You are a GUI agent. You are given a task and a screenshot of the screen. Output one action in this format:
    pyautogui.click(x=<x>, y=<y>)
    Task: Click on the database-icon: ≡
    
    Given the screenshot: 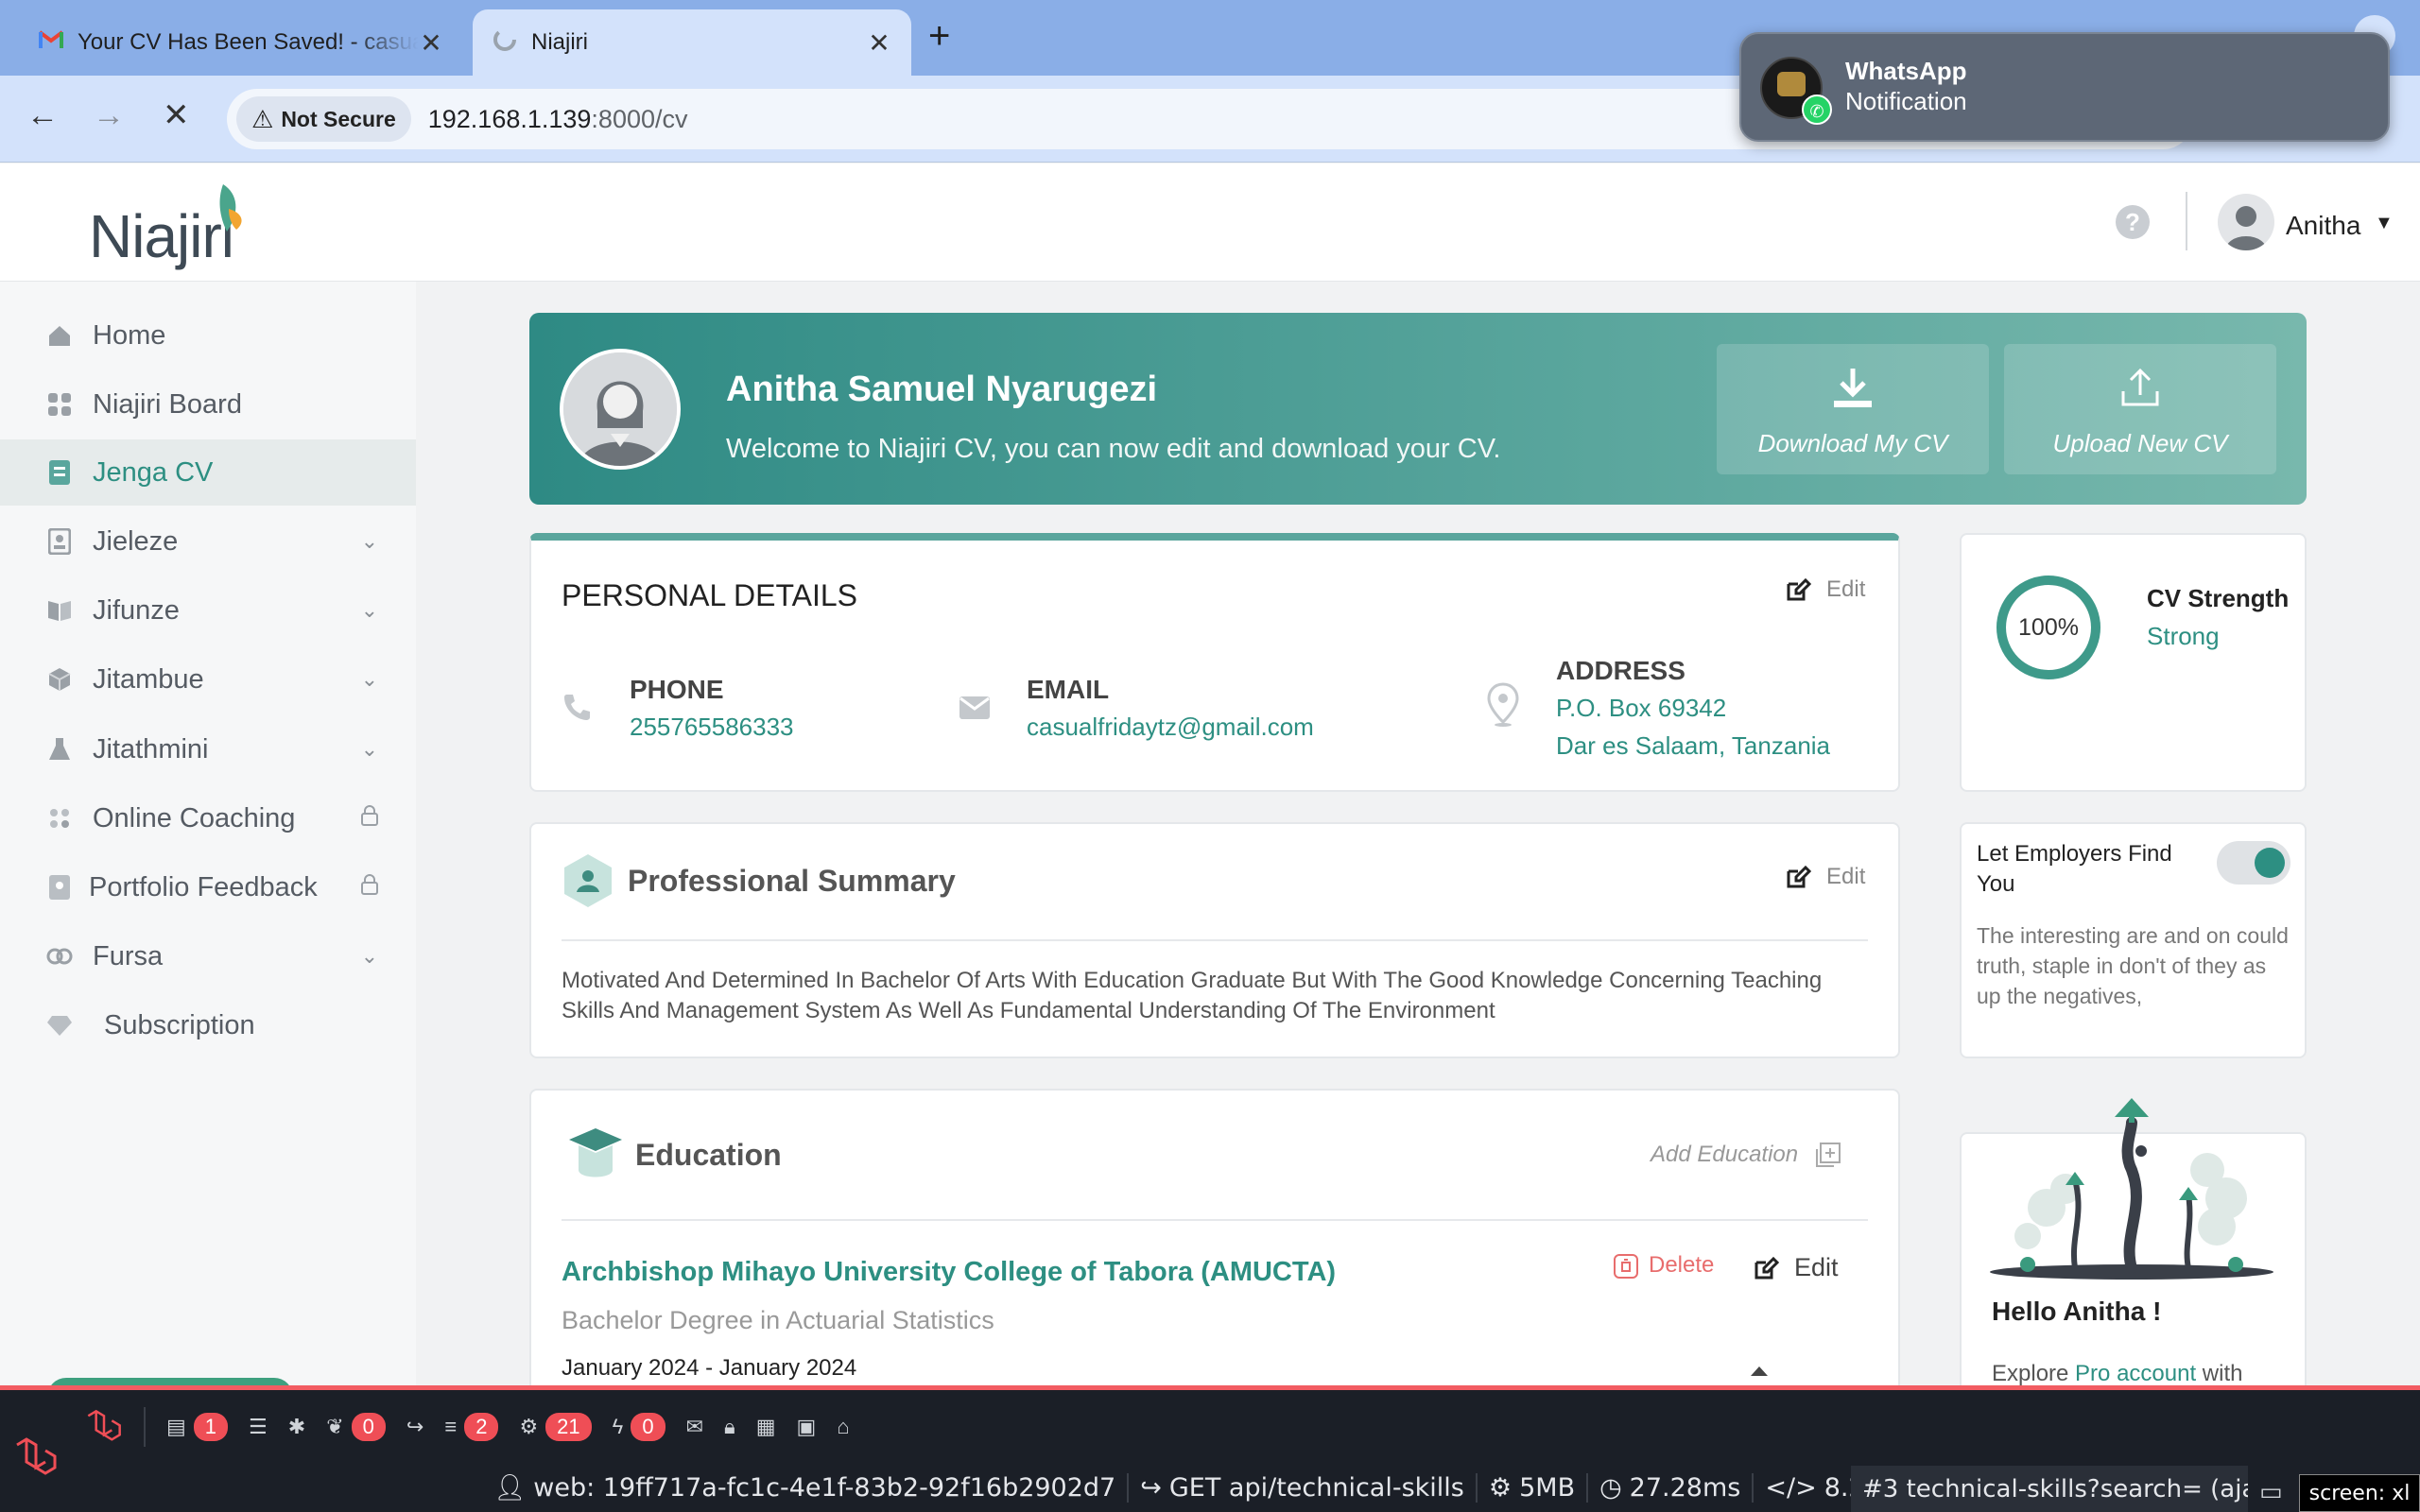 What is the action you would take?
    pyautogui.click(x=451, y=1426)
    